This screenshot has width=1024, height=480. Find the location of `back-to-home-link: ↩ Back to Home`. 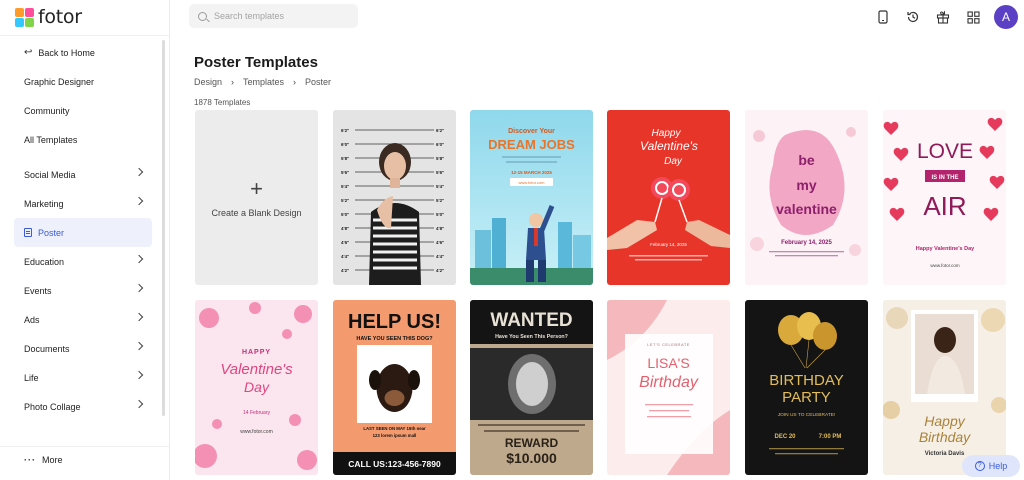

back-to-home-link: ↩ Back to Home is located at coordinates (83, 52).